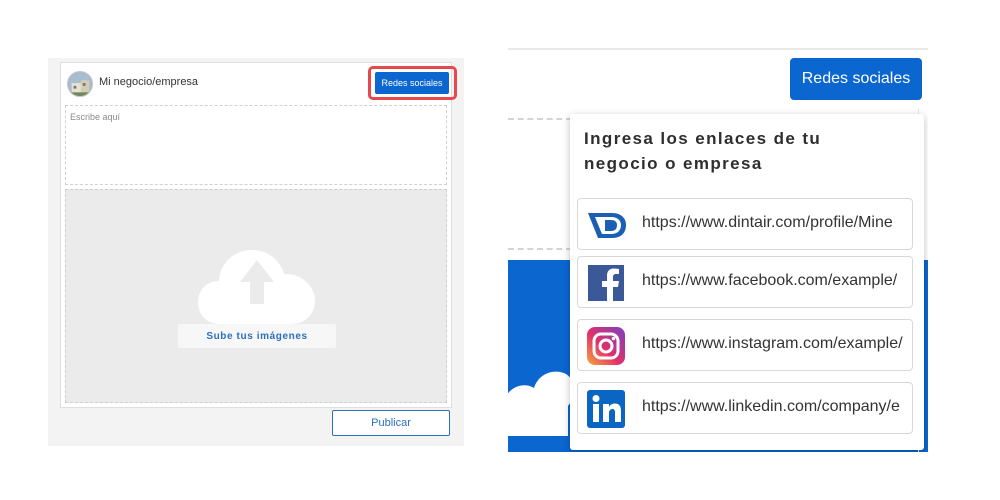 The width and height of the screenshot is (1000, 500). I want to click on linkedin-logo-icon, so click(606, 409).